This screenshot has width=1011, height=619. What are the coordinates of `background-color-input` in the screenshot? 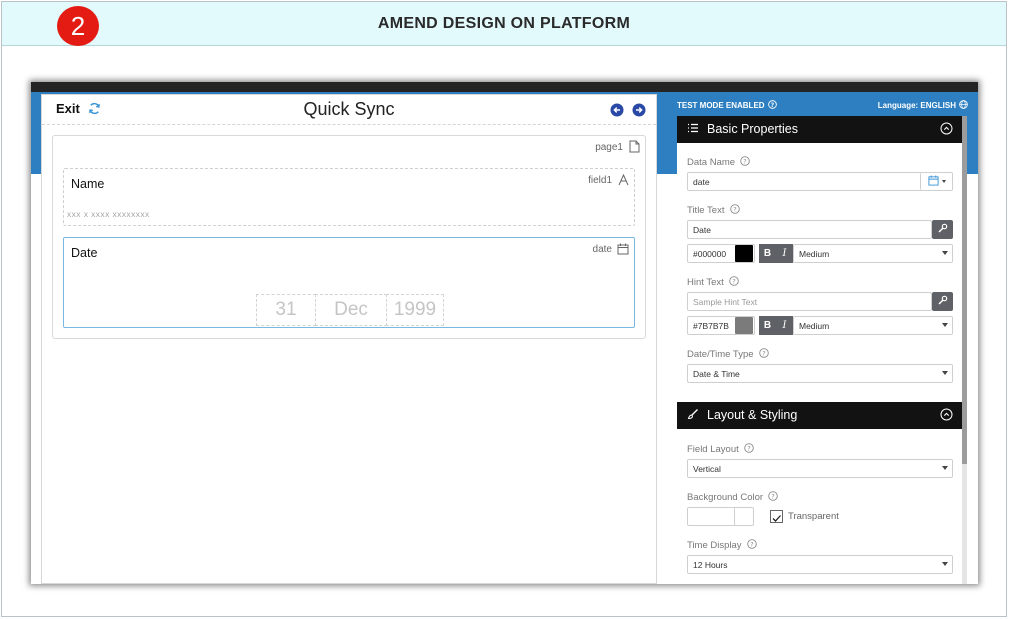 It's located at (720, 516).